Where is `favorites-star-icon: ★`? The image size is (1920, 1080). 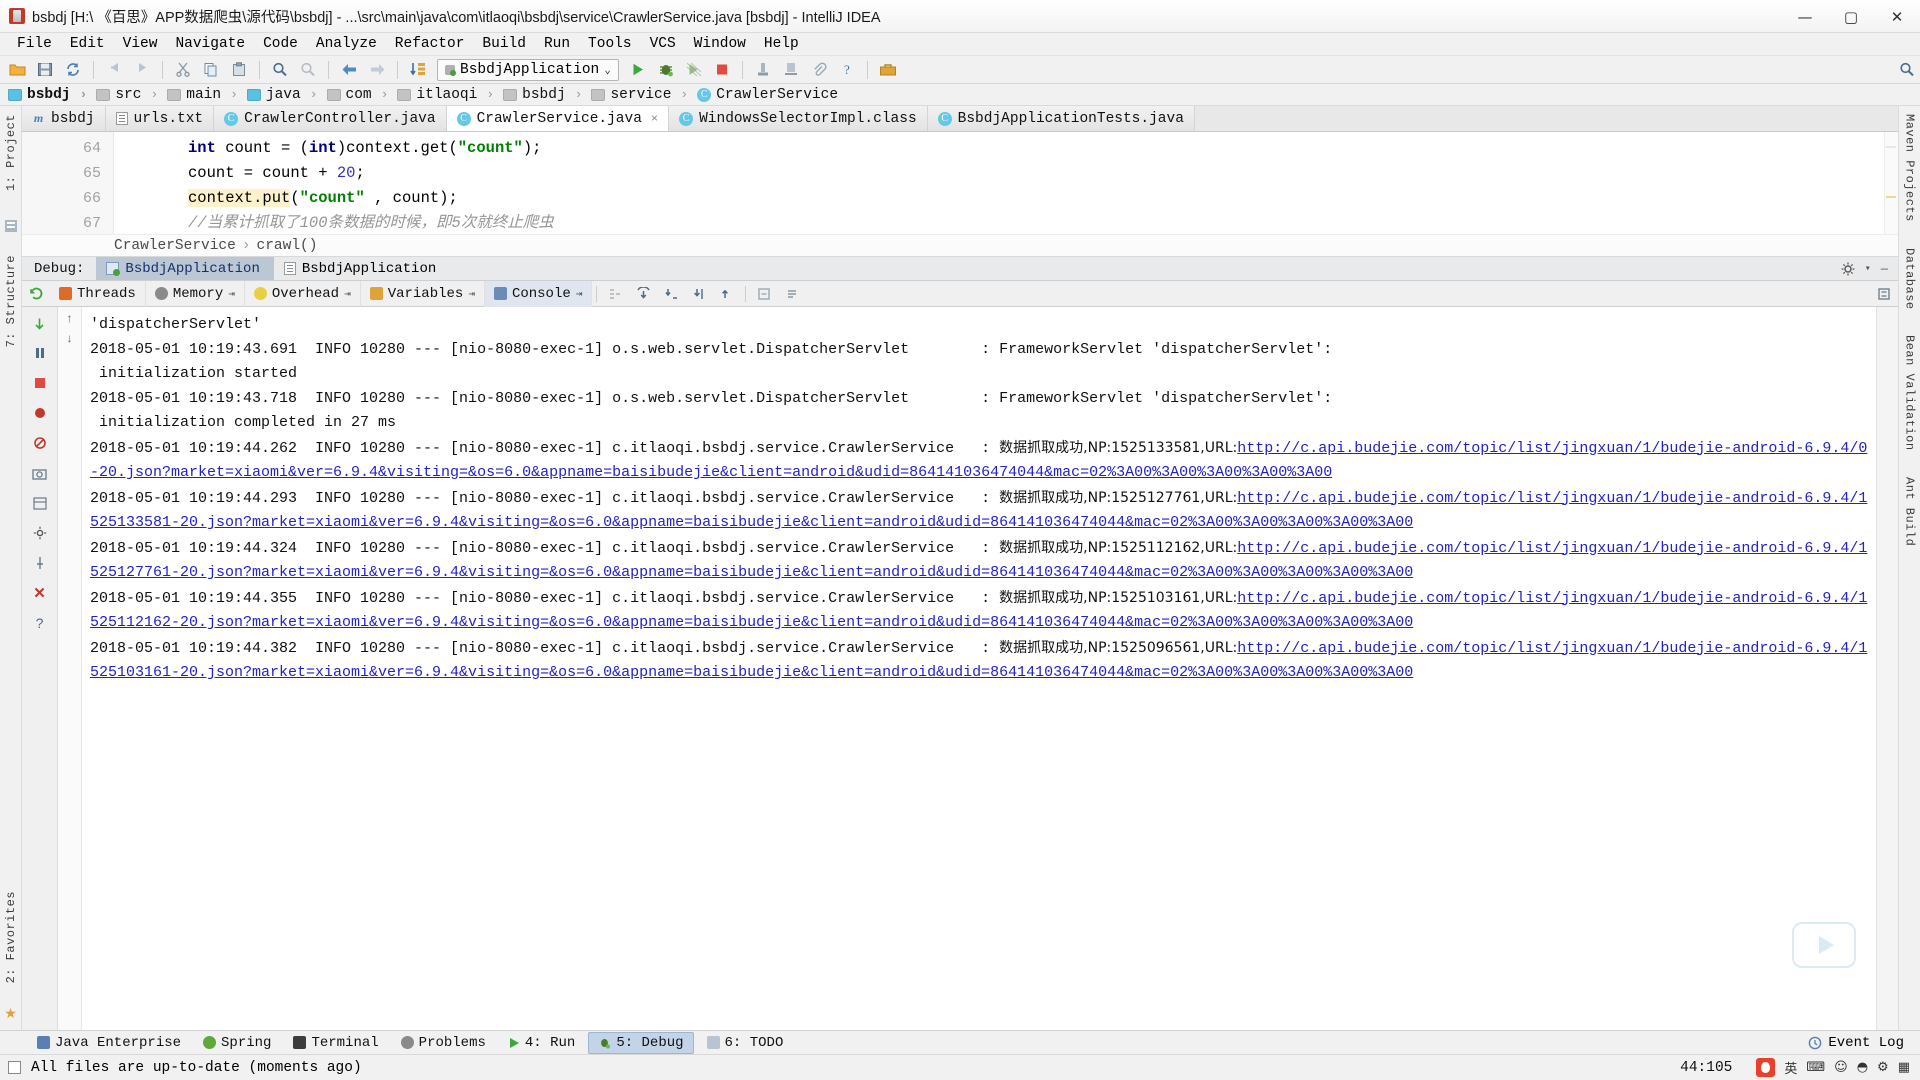 favorites-star-icon: ★ is located at coordinates (10, 1013).